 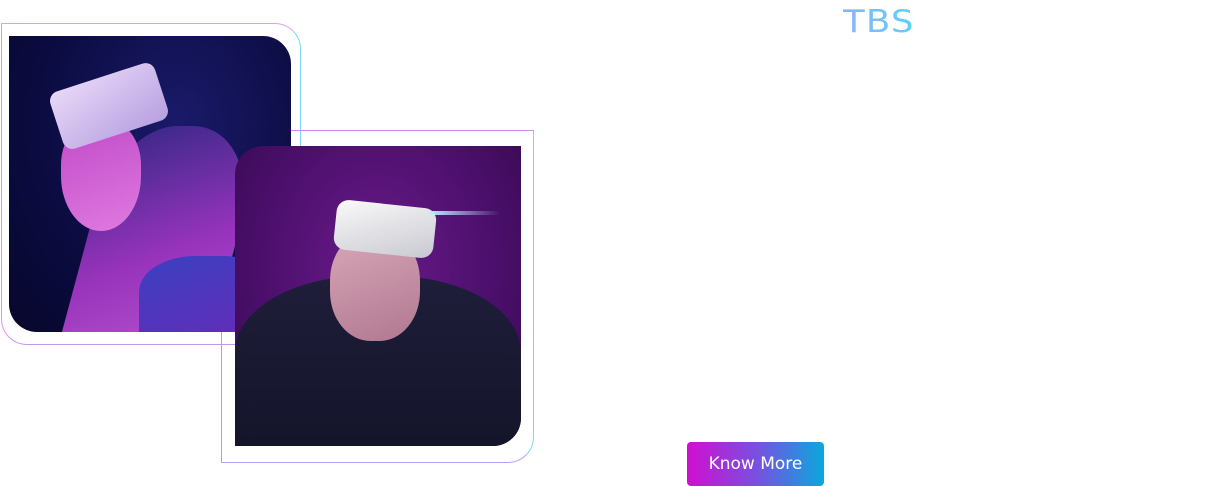 What do you see at coordinates (385, 229) in the screenshot?
I see `headset-shape` at bounding box center [385, 229].